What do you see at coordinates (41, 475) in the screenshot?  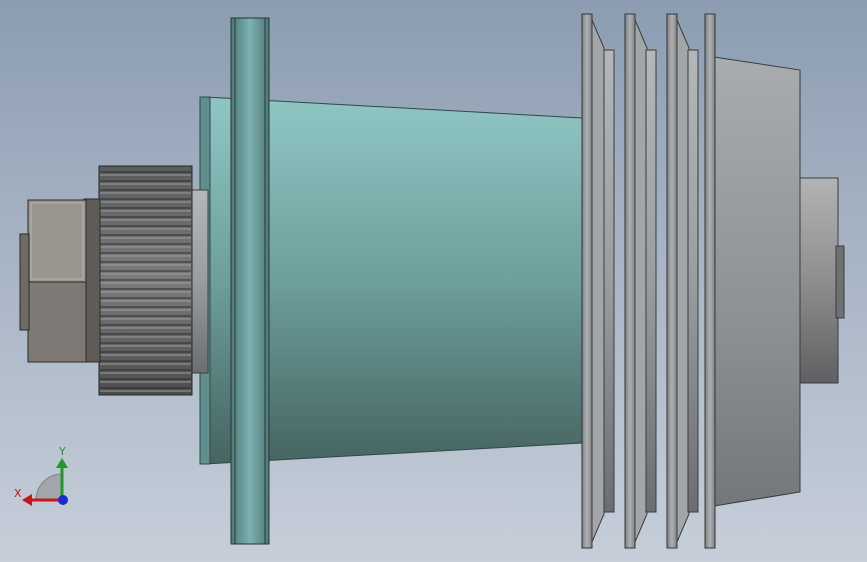 I see `coordinate-triad: Y X` at bounding box center [41, 475].